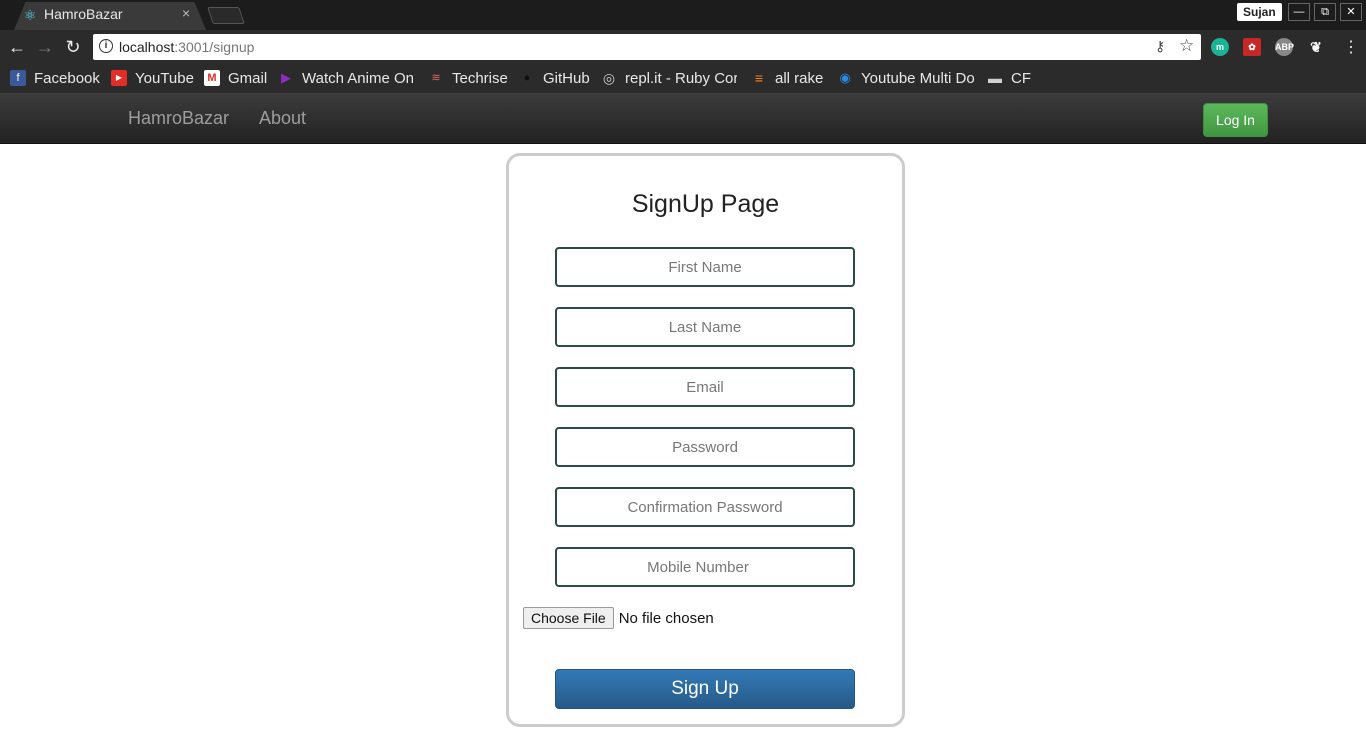 This screenshot has height=741, width=1366. I want to click on profile-button: Sujan, so click(1259, 12).